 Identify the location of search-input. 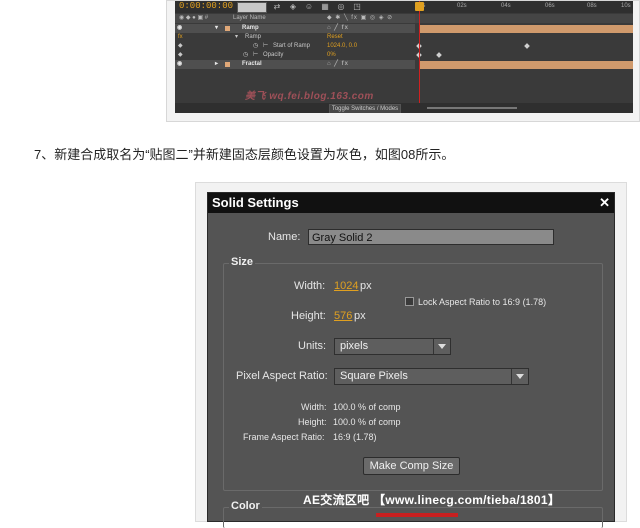
(252, 7).